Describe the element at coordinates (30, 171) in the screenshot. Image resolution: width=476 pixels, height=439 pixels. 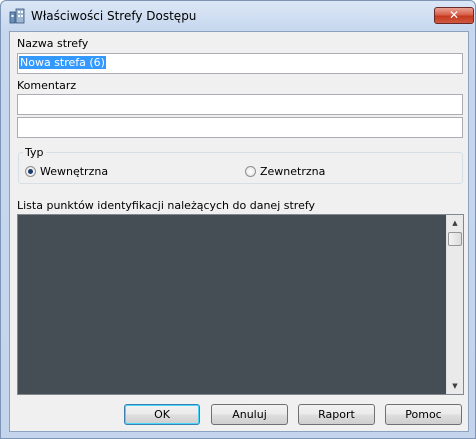
I see `radio-internal-indicator` at that location.